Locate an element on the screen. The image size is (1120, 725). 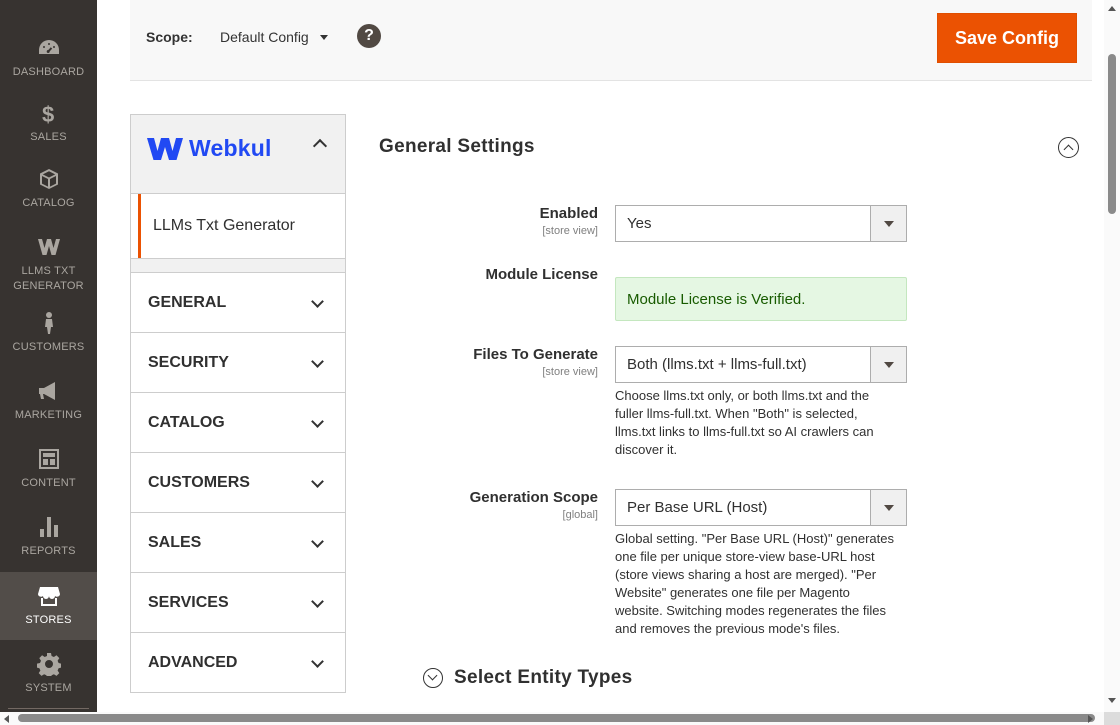
license-status-message: Module License is Verified. is located at coordinates (761, 299).